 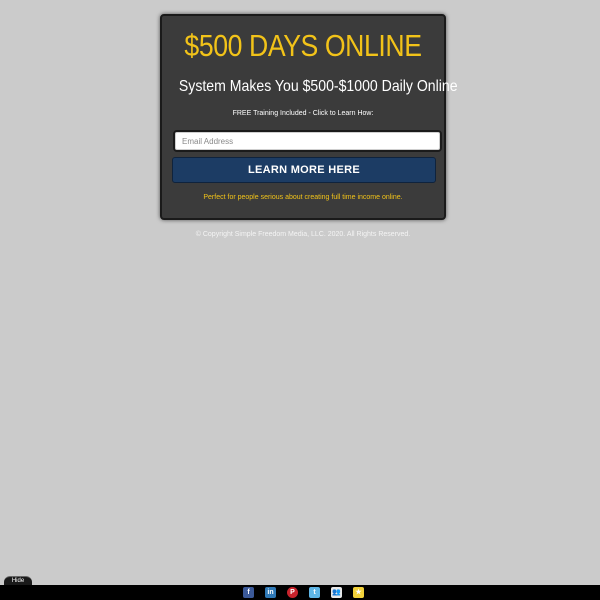 I want to click on learn-more-button: LEARN MORE HERE, so click(x=304, y=170).